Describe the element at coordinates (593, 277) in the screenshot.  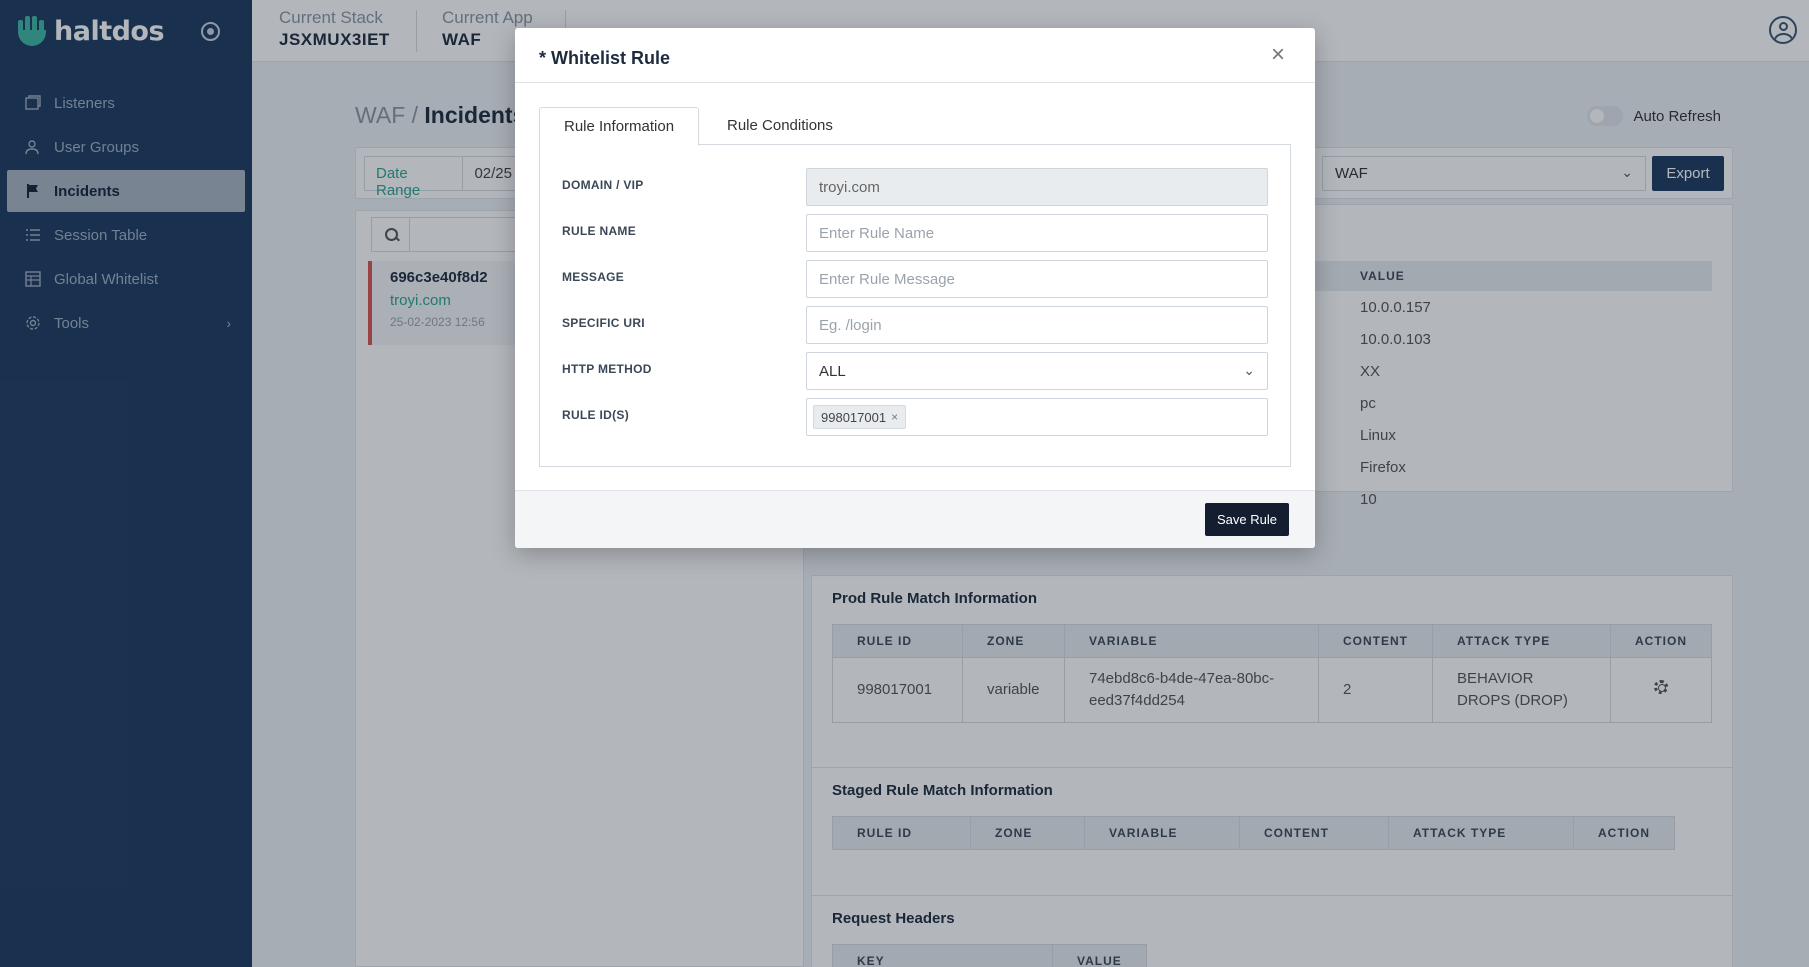
I see `message-label: MESSAGE` at that location.